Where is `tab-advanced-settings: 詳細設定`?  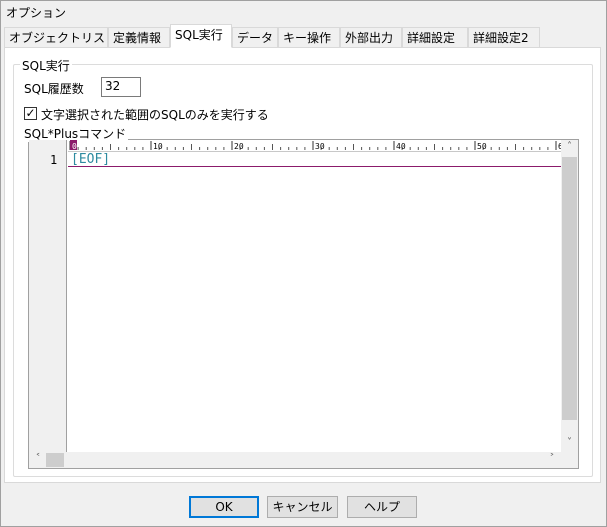 tab-advanced-settings: 詳細設定 is located at coordinates (435, 37).